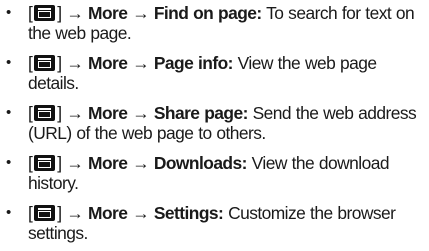 This screenshot has height=251, width=429. I want to click on option-label: Share page:, so click(201, 113).